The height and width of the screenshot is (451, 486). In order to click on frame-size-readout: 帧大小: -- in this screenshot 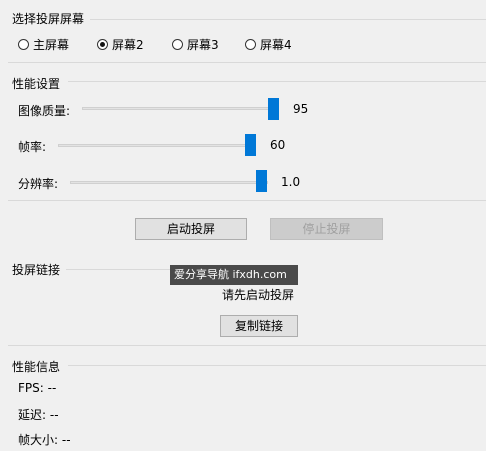, I will do `click(44, 440)`.